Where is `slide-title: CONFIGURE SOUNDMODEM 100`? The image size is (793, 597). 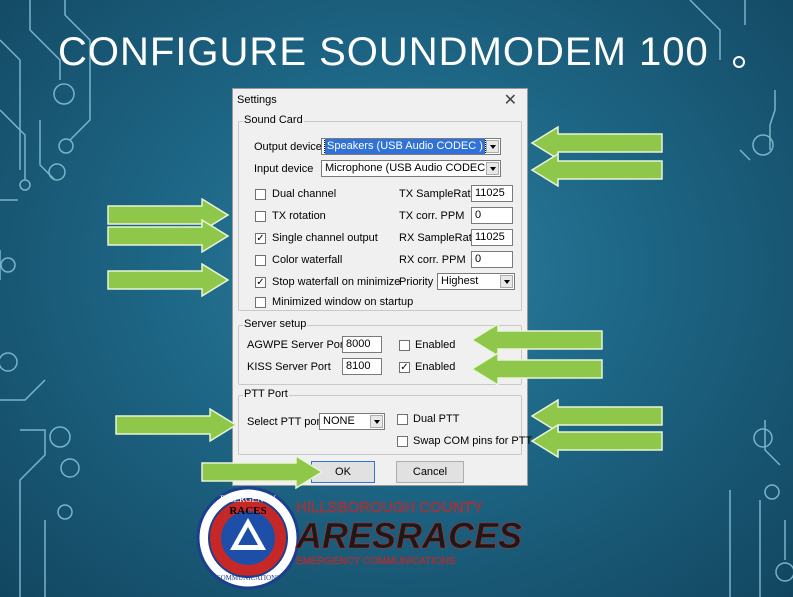
slide-title: CONFIGURE SOUNDMODEM 100 is located at coordinates (383, 52).